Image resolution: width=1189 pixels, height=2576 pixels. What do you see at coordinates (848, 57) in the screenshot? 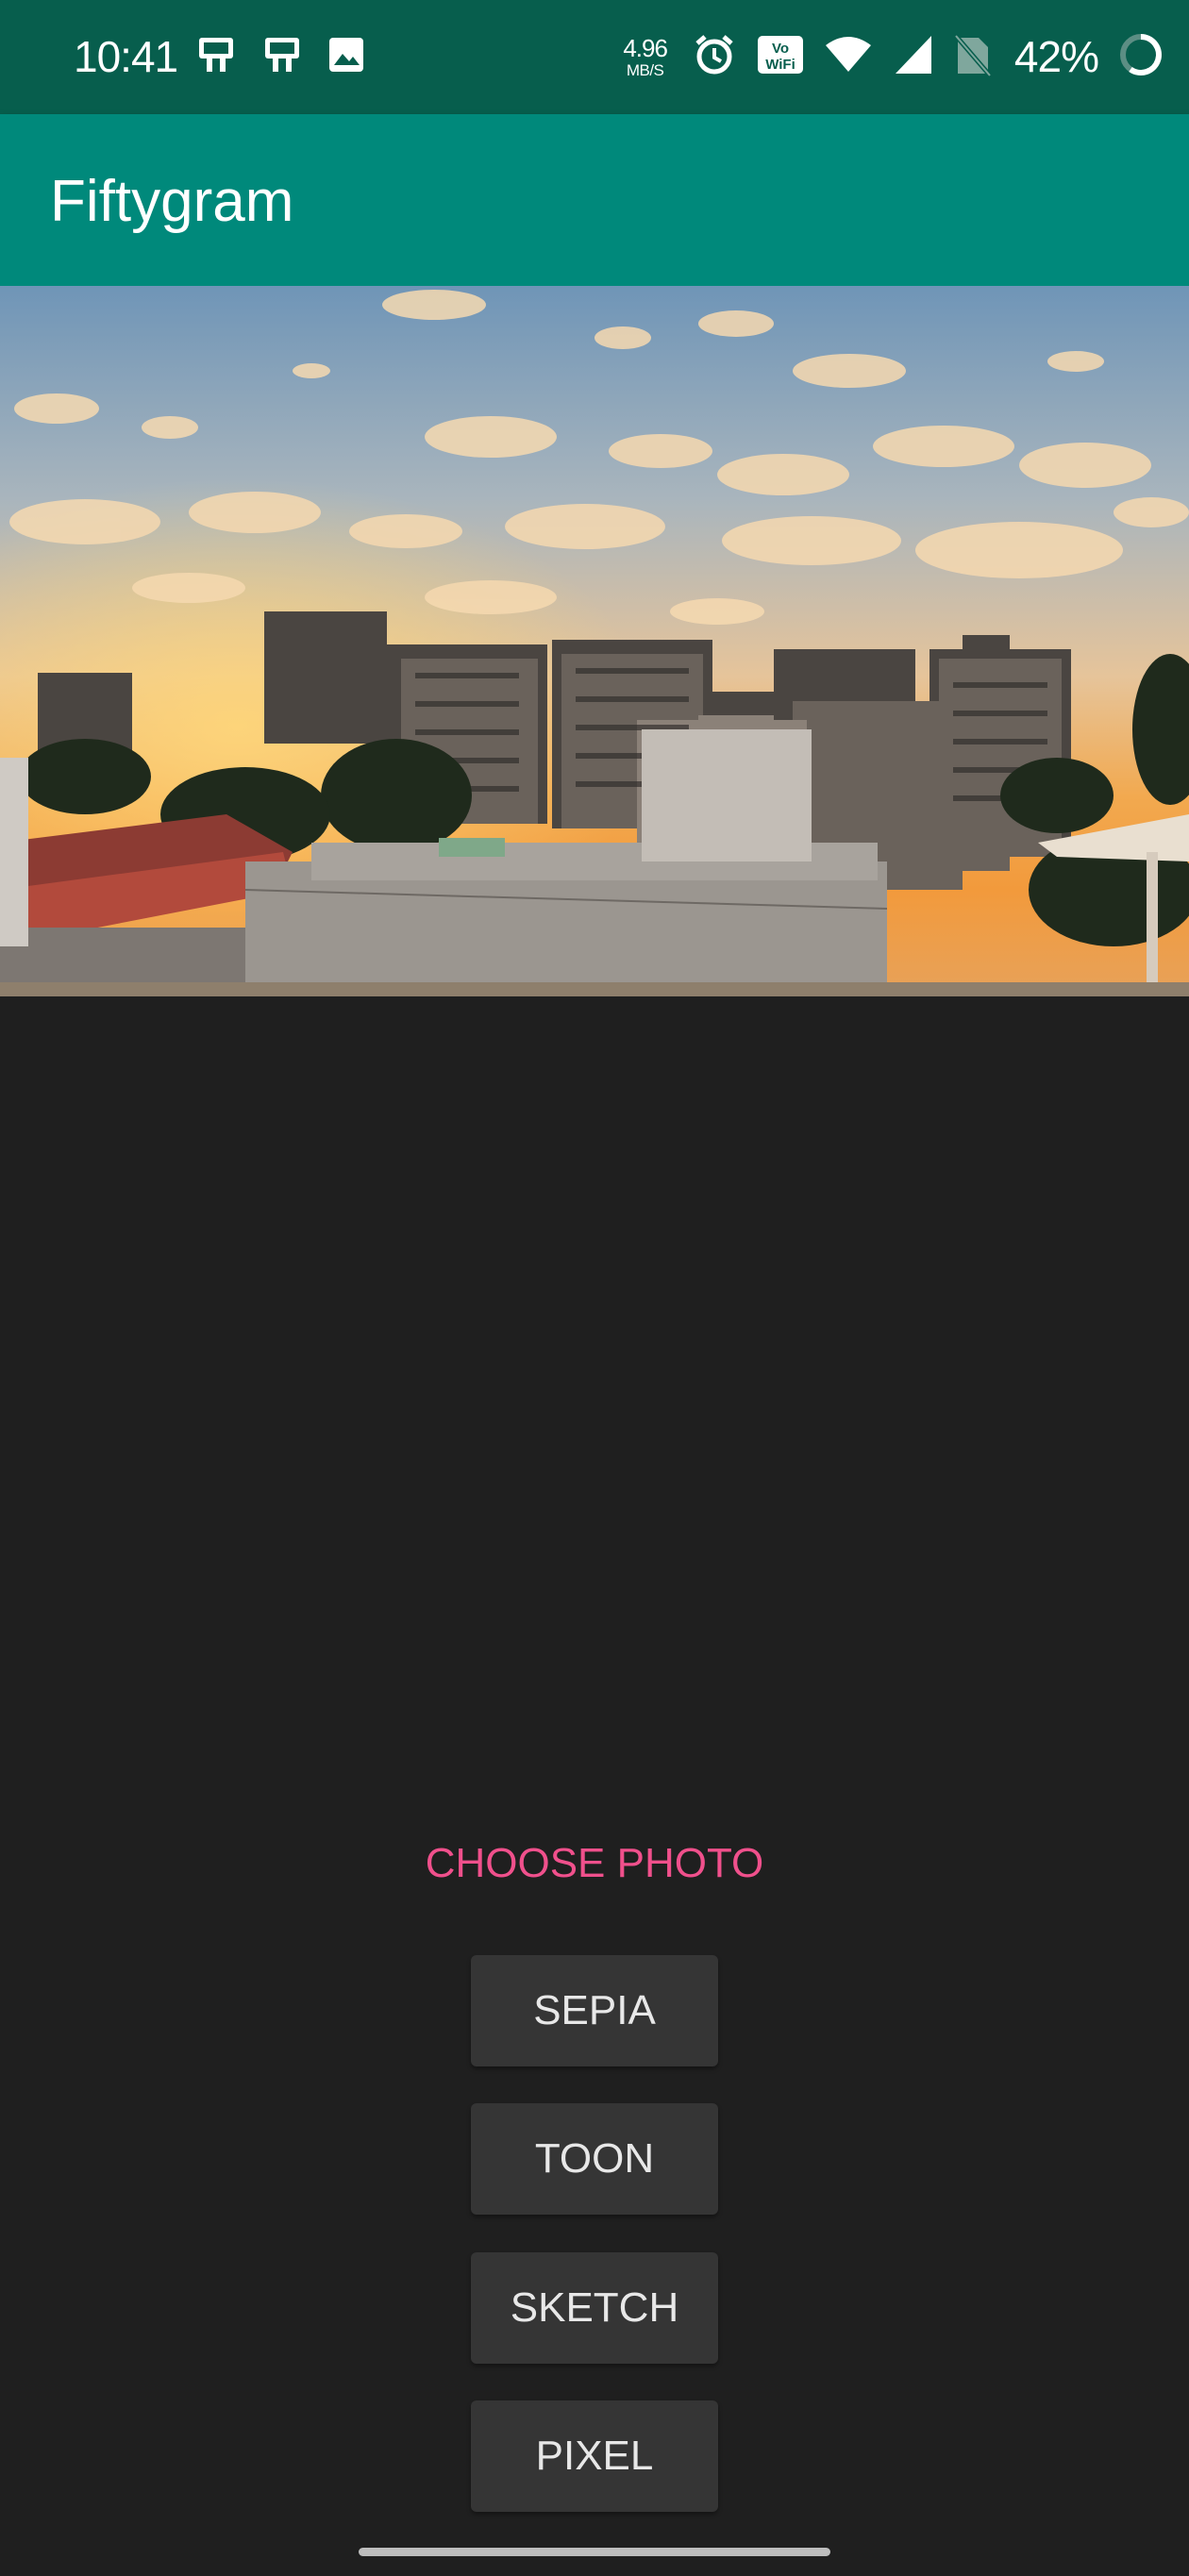
I see `wifi-icon` at bounding box center [848, 57].